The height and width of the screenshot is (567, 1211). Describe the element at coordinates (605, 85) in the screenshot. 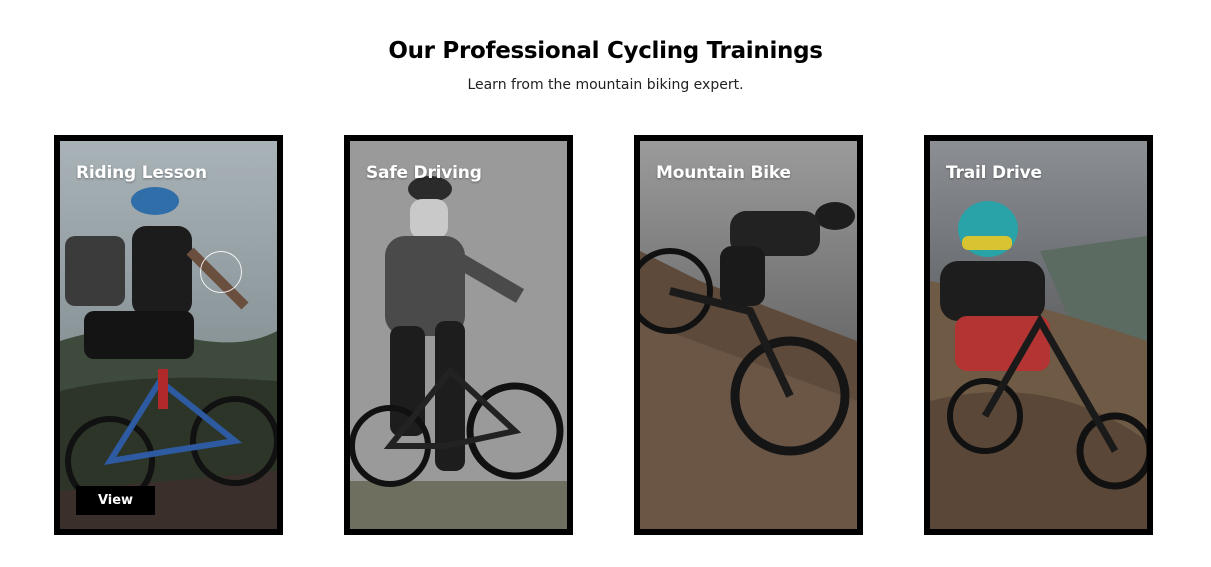

I see `section-subtitle: Learn from the mountain biking expert.` at that location.